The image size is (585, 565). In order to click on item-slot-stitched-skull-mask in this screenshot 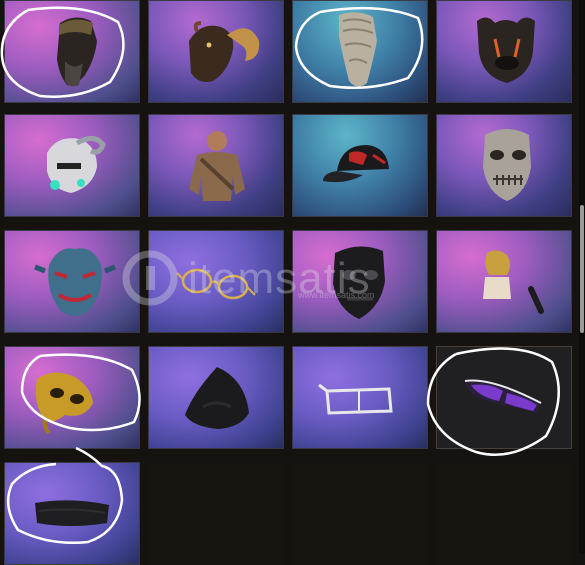, I will do `click(504, 165)`.